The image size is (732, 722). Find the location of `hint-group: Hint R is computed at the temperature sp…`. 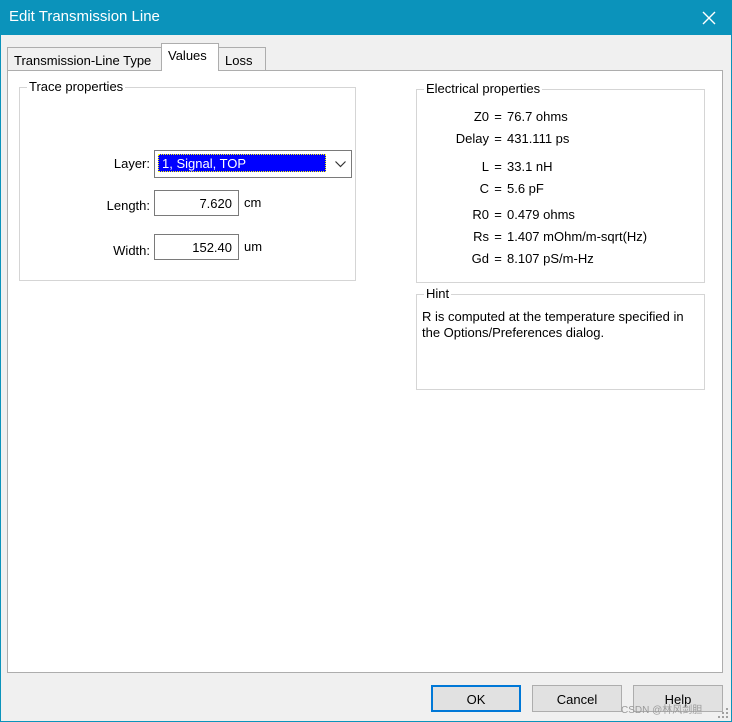

hint-group: Hint R is computed at the temperature sp… is located at coordinates (560, 338).